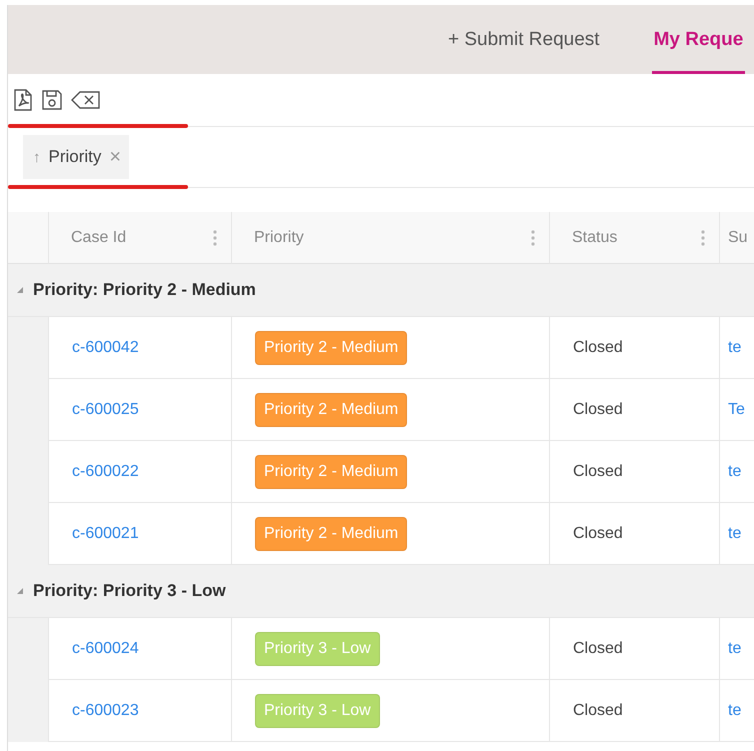 The height and width of the screenshot is (751, 754). What do you see at coordinates (105, 347) in the screenshot?
I see `case-link: c-600042` at bounding box center [105, 347].